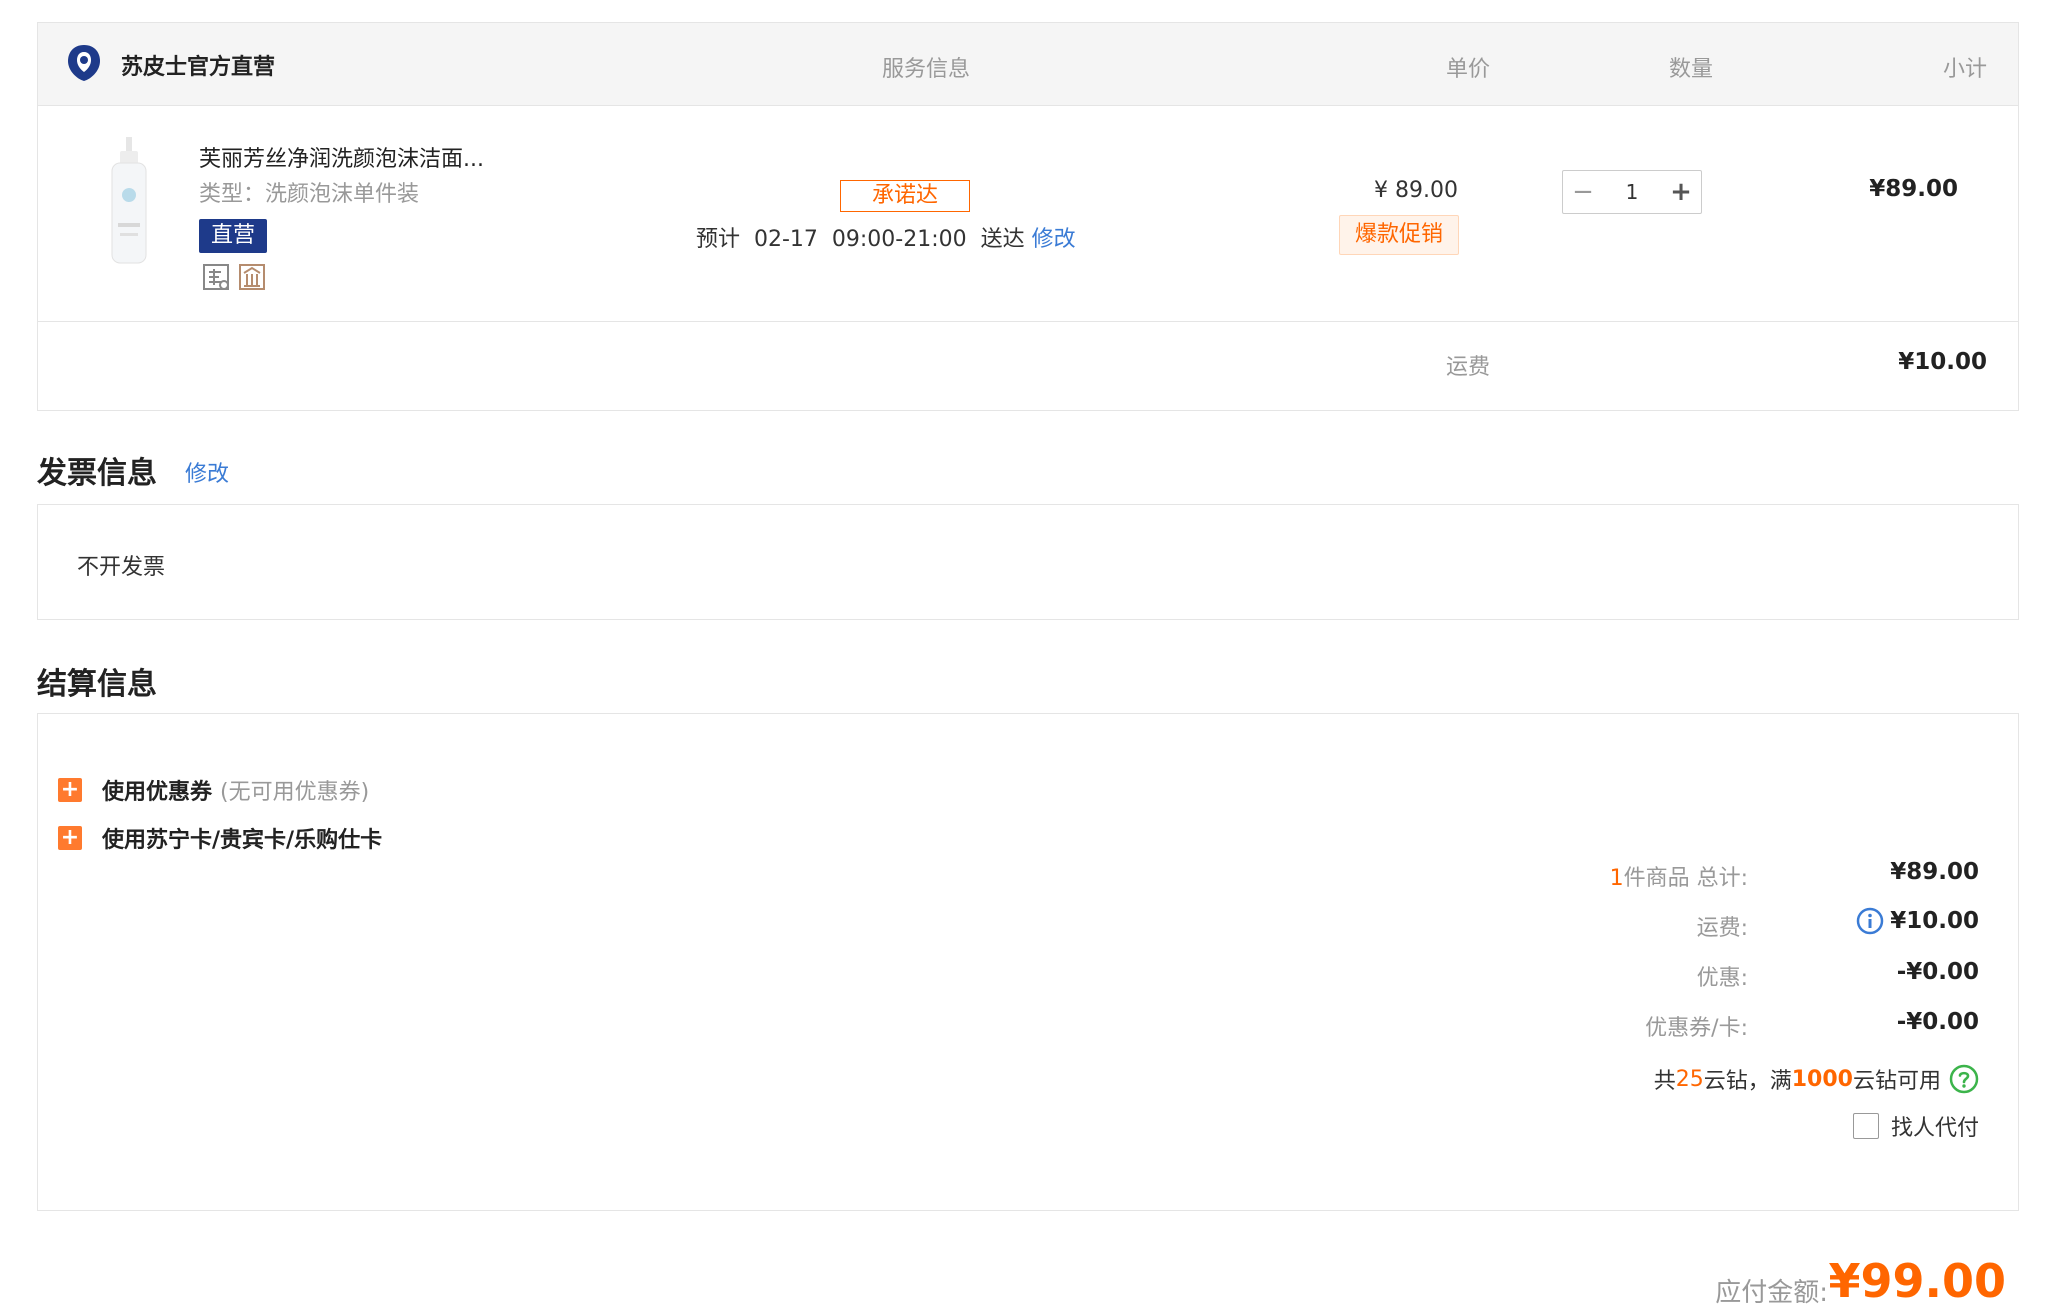 The image size is (2046, 1316). Describe the element at coordinates (121, 567) in the screenshot. I see `invoice-value: 不开发票` at that location.